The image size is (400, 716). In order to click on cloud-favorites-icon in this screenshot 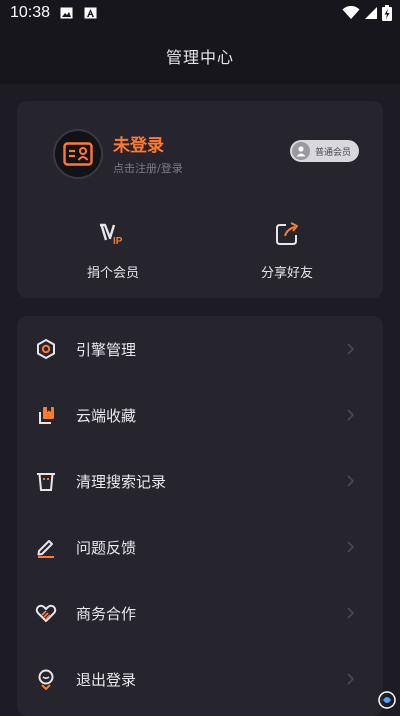, I will do `click(46, 415)`.